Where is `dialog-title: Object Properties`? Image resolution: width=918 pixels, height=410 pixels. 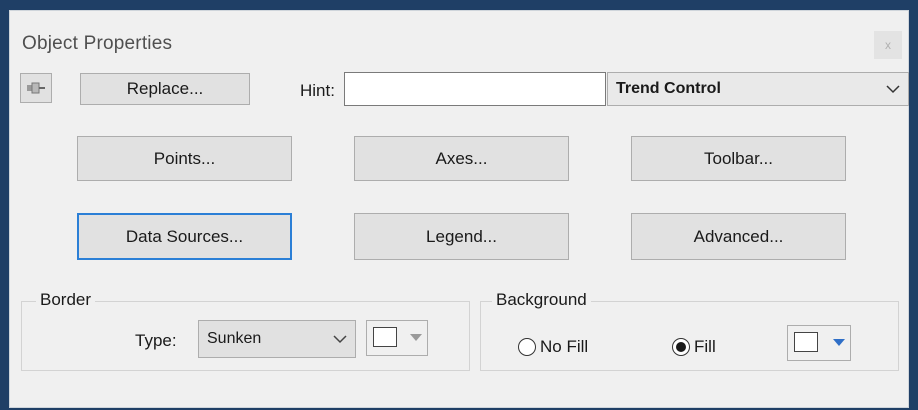 dialog-title: Object Properties is located at coordinates (97, 43).